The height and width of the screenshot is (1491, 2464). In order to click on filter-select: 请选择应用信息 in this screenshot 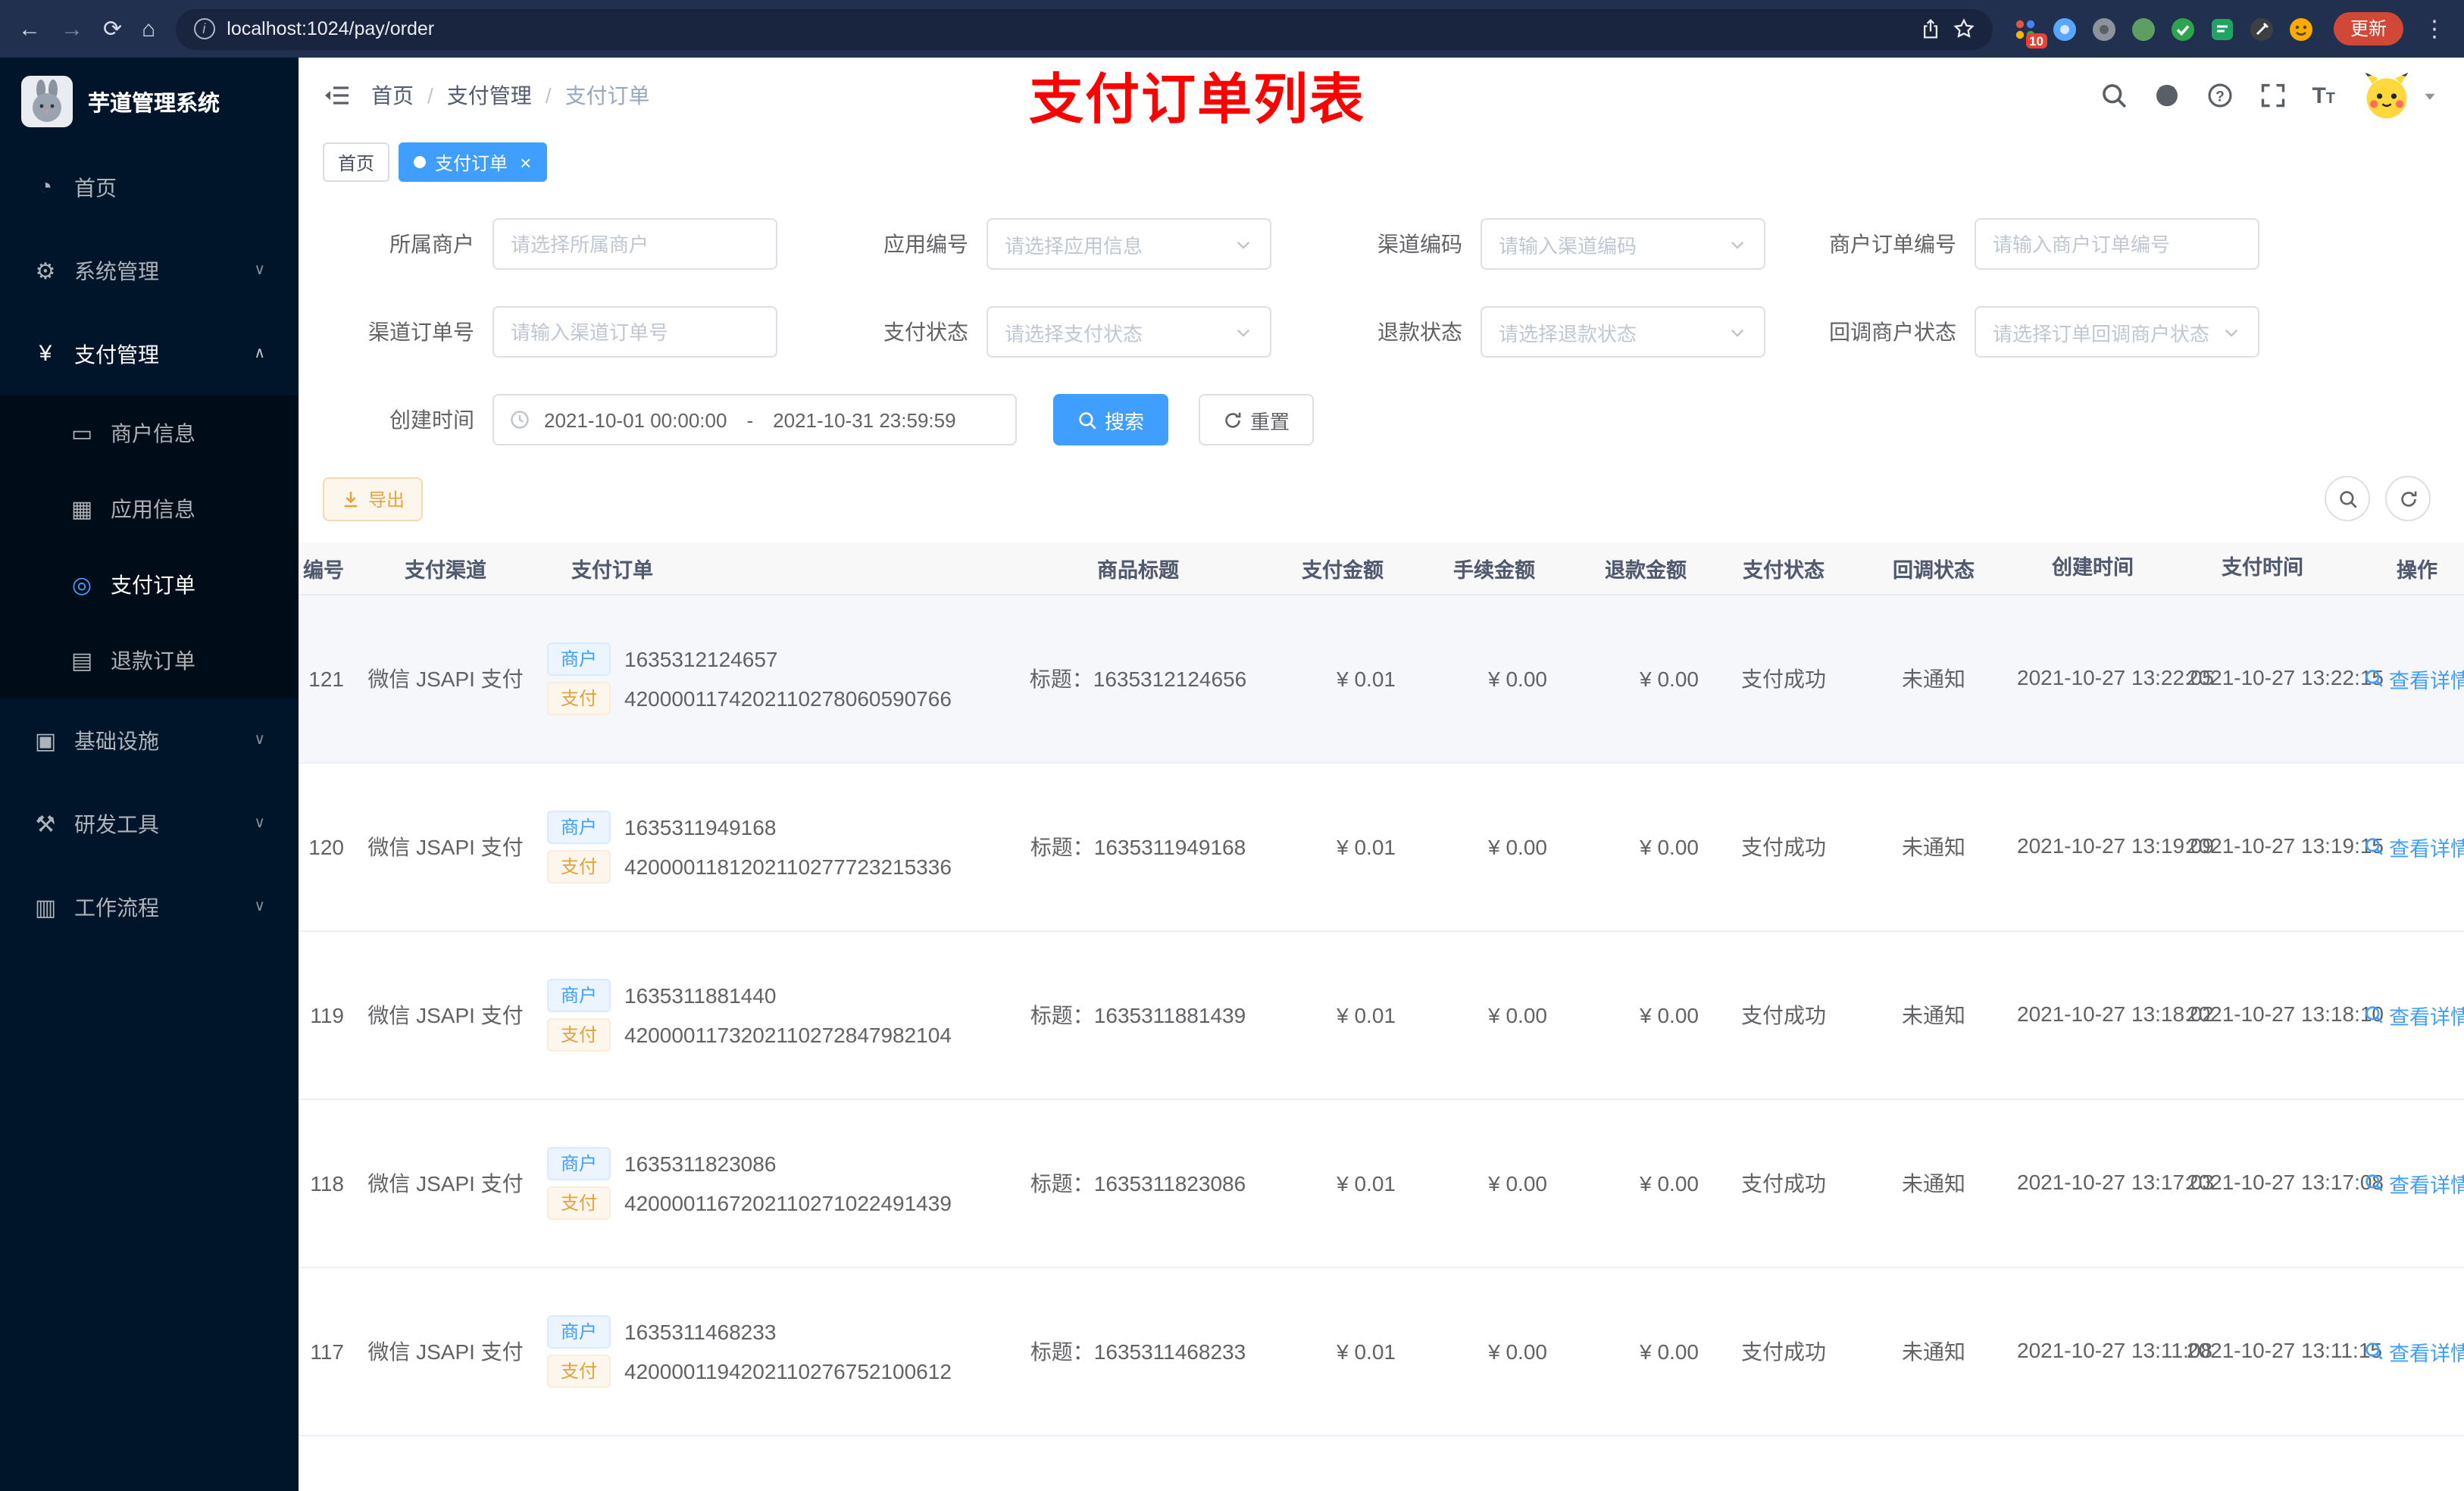, I will do `click(1129, 244)`.